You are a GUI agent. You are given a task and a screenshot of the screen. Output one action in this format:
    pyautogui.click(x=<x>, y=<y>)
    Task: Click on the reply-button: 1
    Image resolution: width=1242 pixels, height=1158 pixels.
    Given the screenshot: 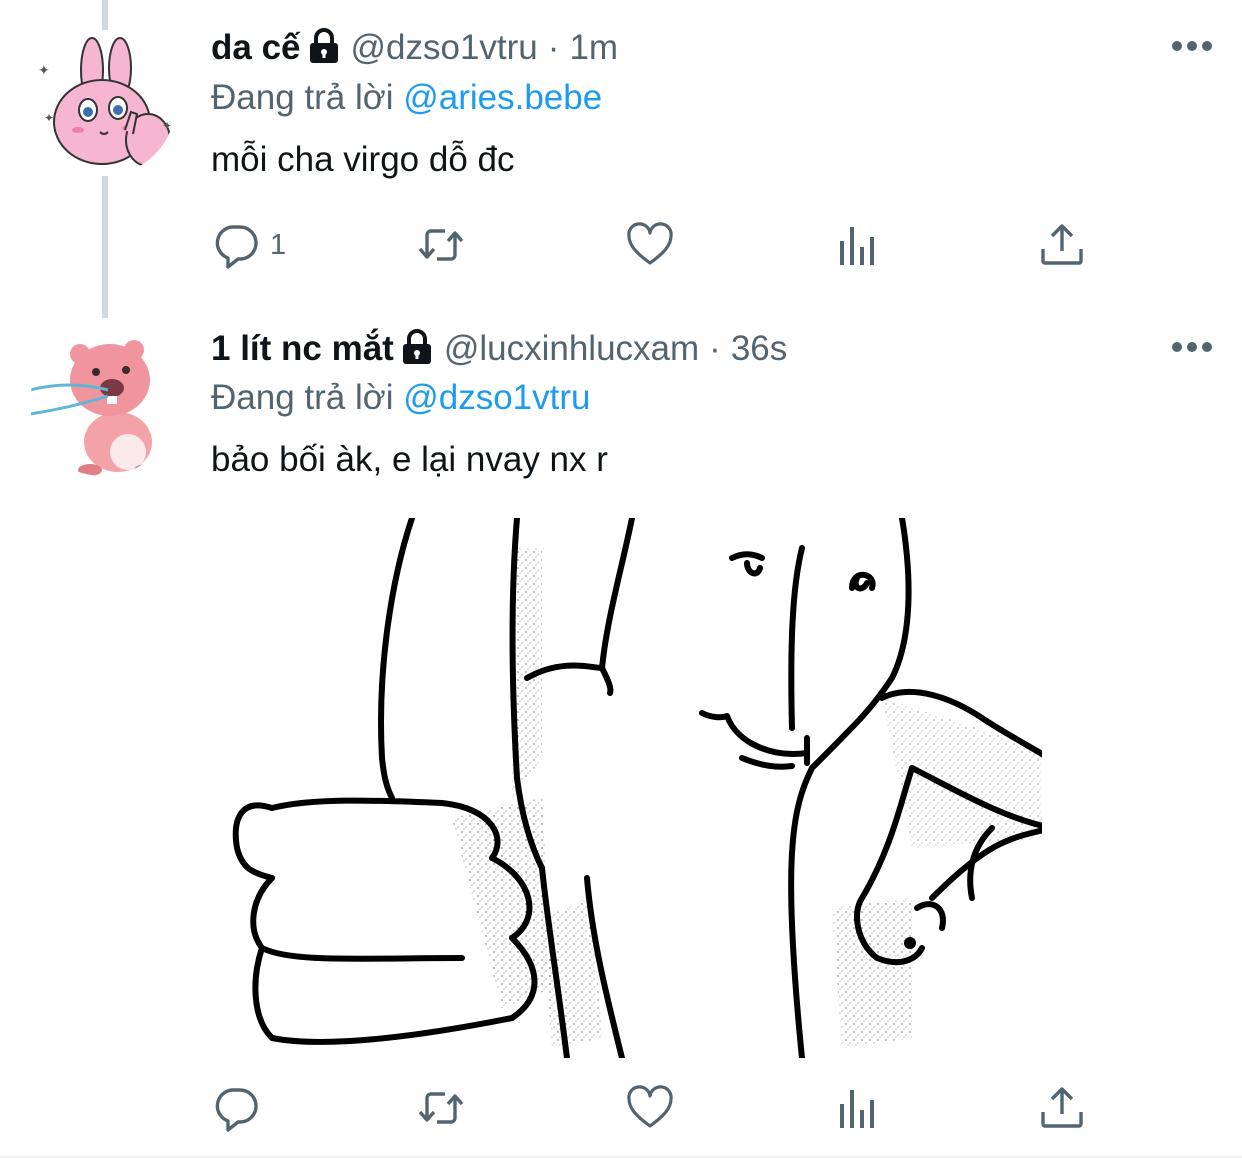 What is the action you would take?
    pyautogui.click(x=249, y=245)
    